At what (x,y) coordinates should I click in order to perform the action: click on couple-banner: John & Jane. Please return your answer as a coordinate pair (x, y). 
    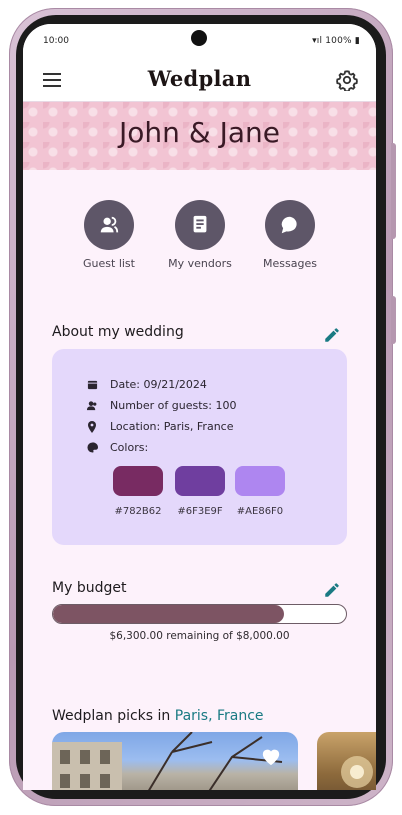
    Looking at the image, I should click on (199, 136).